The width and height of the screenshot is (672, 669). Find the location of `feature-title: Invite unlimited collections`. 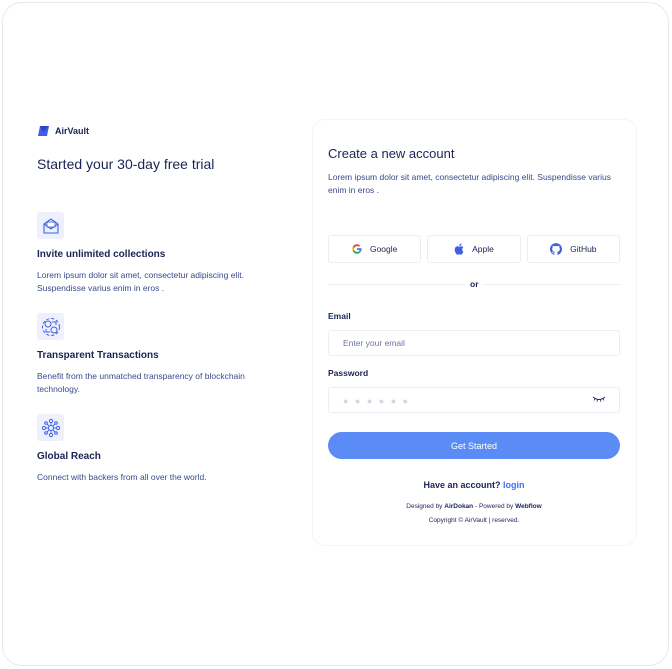

feature-title: Invite unlimited collections is located at coordinates (101, 254).